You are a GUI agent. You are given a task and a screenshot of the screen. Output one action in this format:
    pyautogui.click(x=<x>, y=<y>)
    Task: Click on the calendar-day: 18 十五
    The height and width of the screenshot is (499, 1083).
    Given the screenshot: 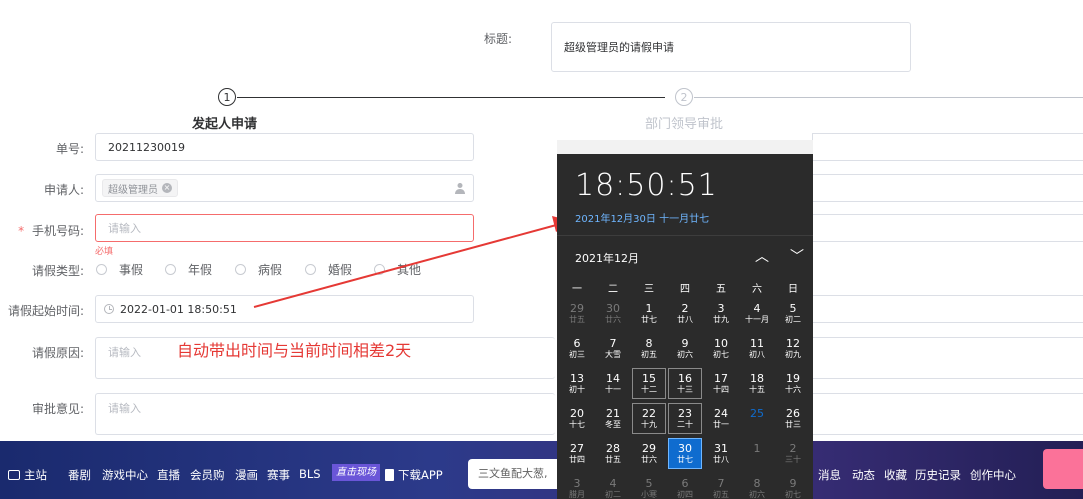 What is the action you would take?
    pyautogui.click(x=757, y=383)
    